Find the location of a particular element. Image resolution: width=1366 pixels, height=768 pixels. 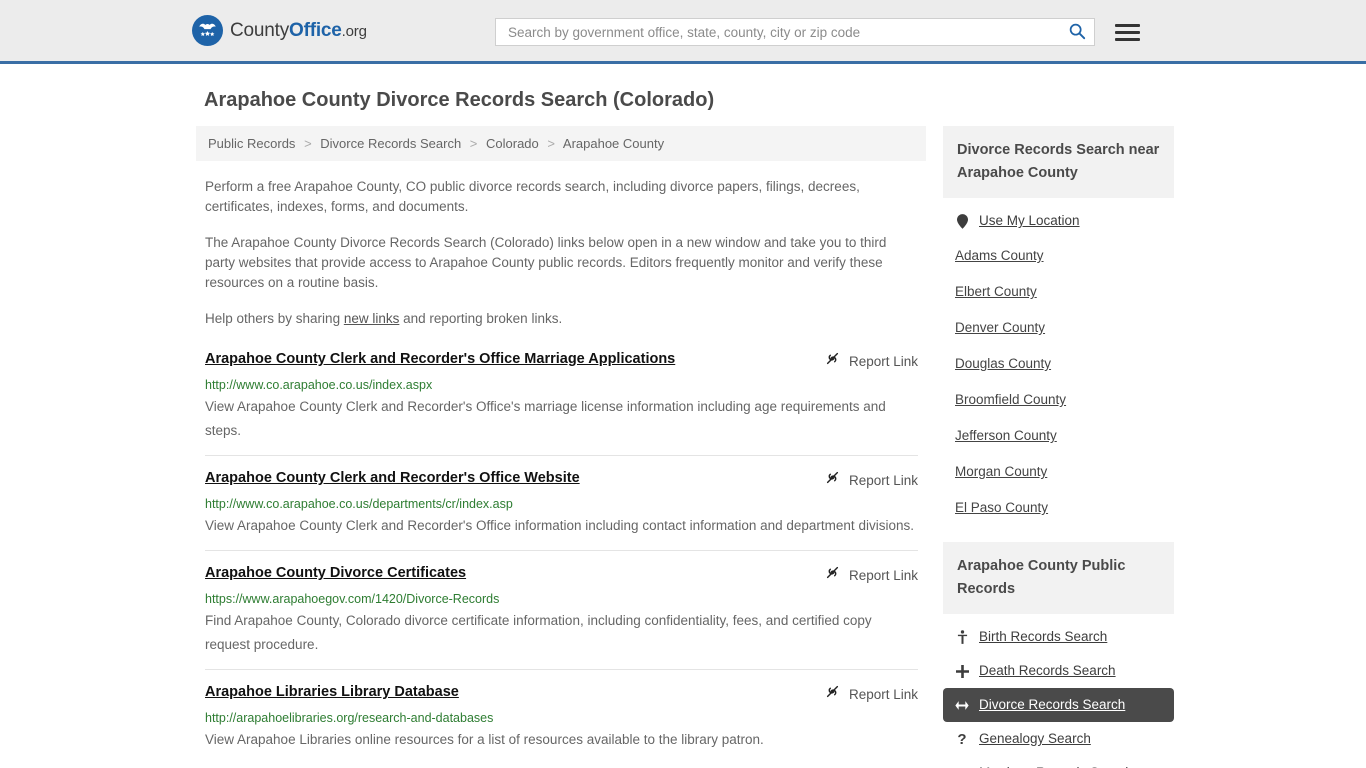

nearby-county-row: Jefferson County is located at coordinates (1058, 436).